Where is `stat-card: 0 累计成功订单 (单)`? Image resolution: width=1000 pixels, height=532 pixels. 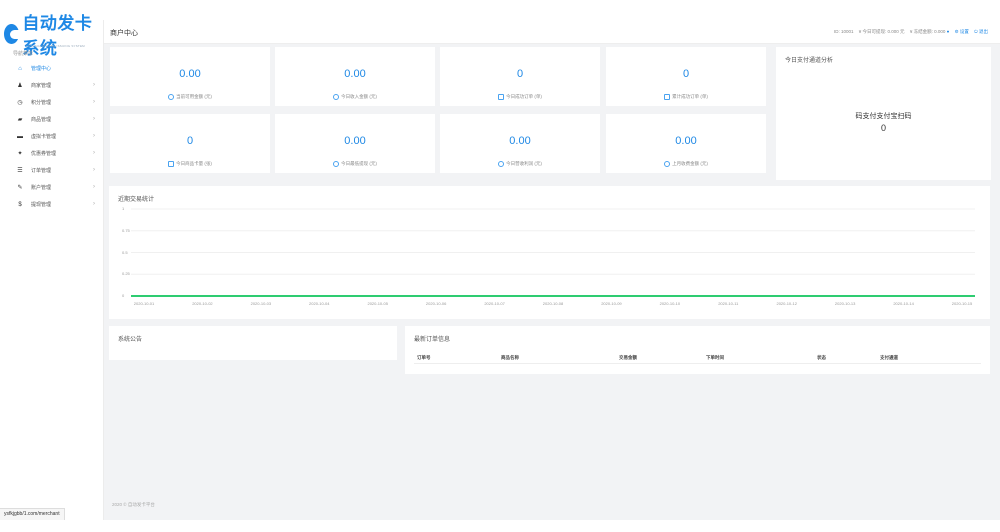 stat-card: 0 累计成功订单 (单) is located at coordinates (686, 76).